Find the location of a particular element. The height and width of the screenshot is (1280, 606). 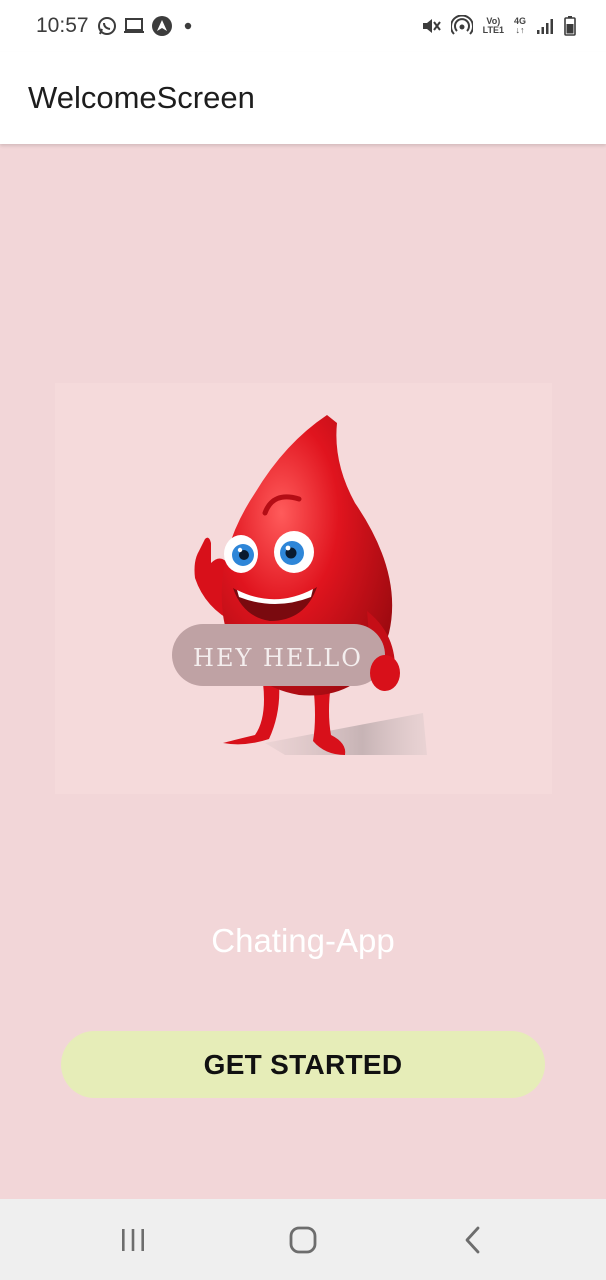

get-started-button: GET STARTED is located at coordinates (303, 1064).